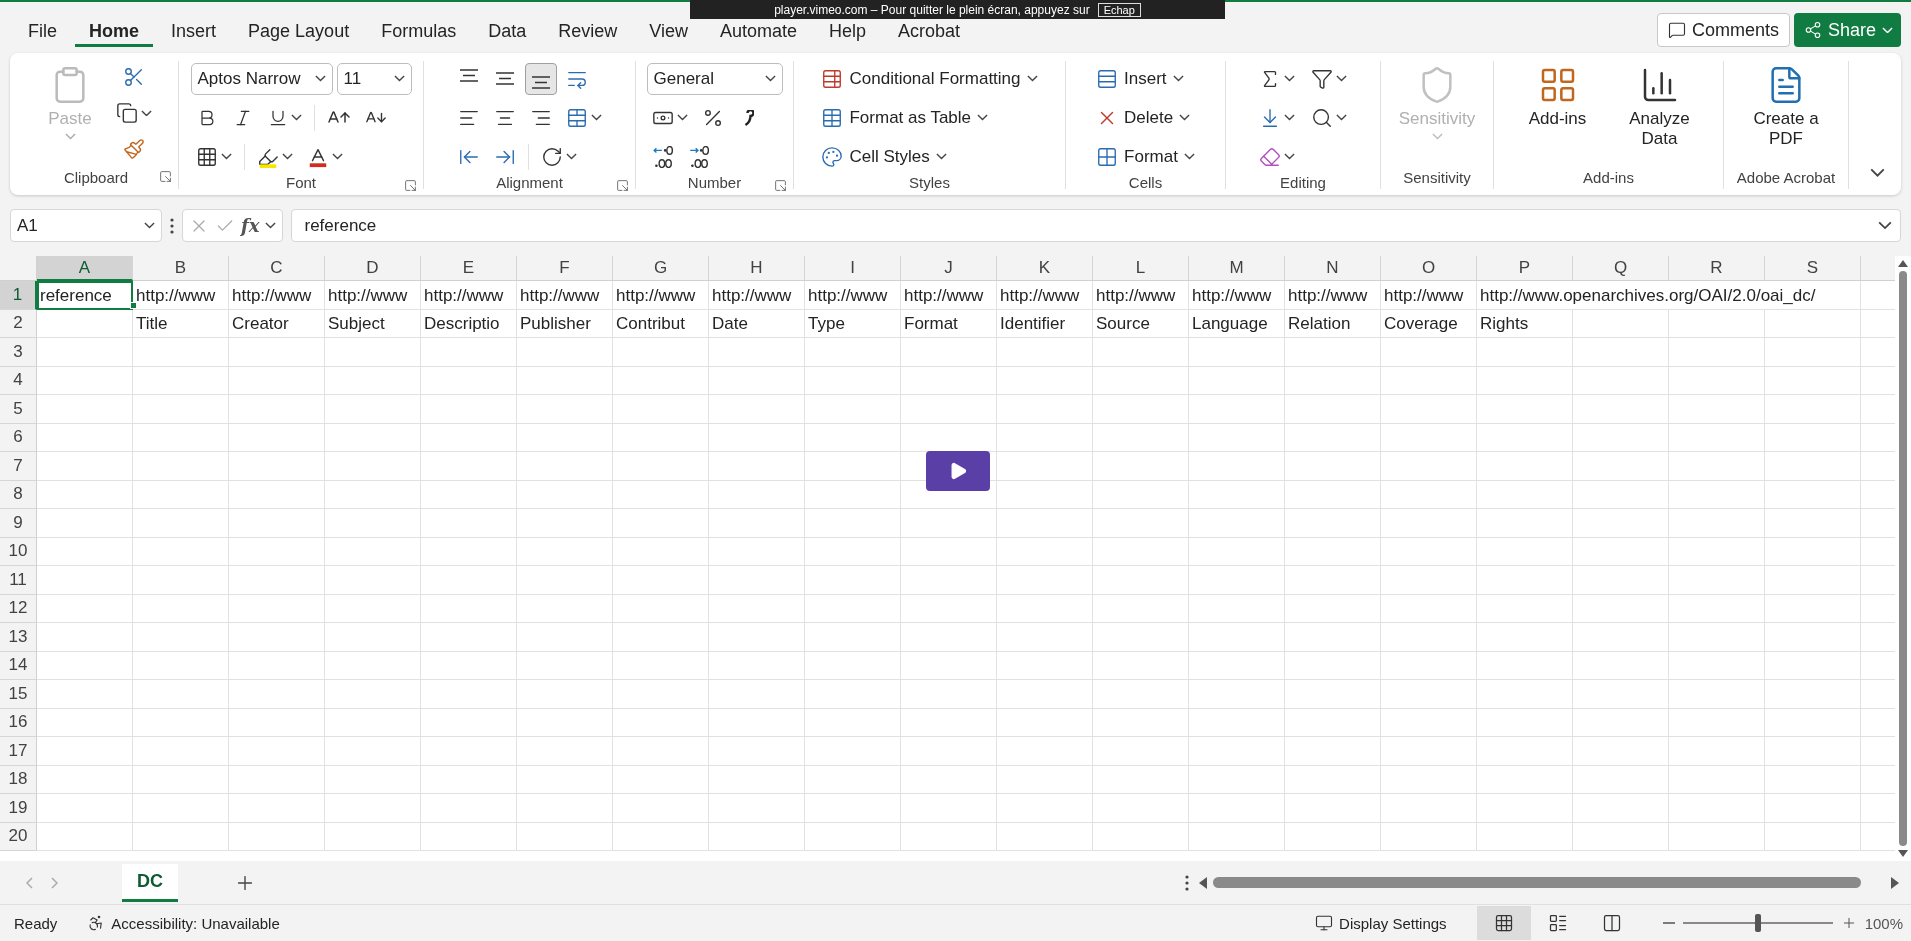 This screenshot has height=941, width=1911. What do you see at coordinates (18, 551) in the screenshot?
I see `row-header: 10` at bounding box center [18, 551].